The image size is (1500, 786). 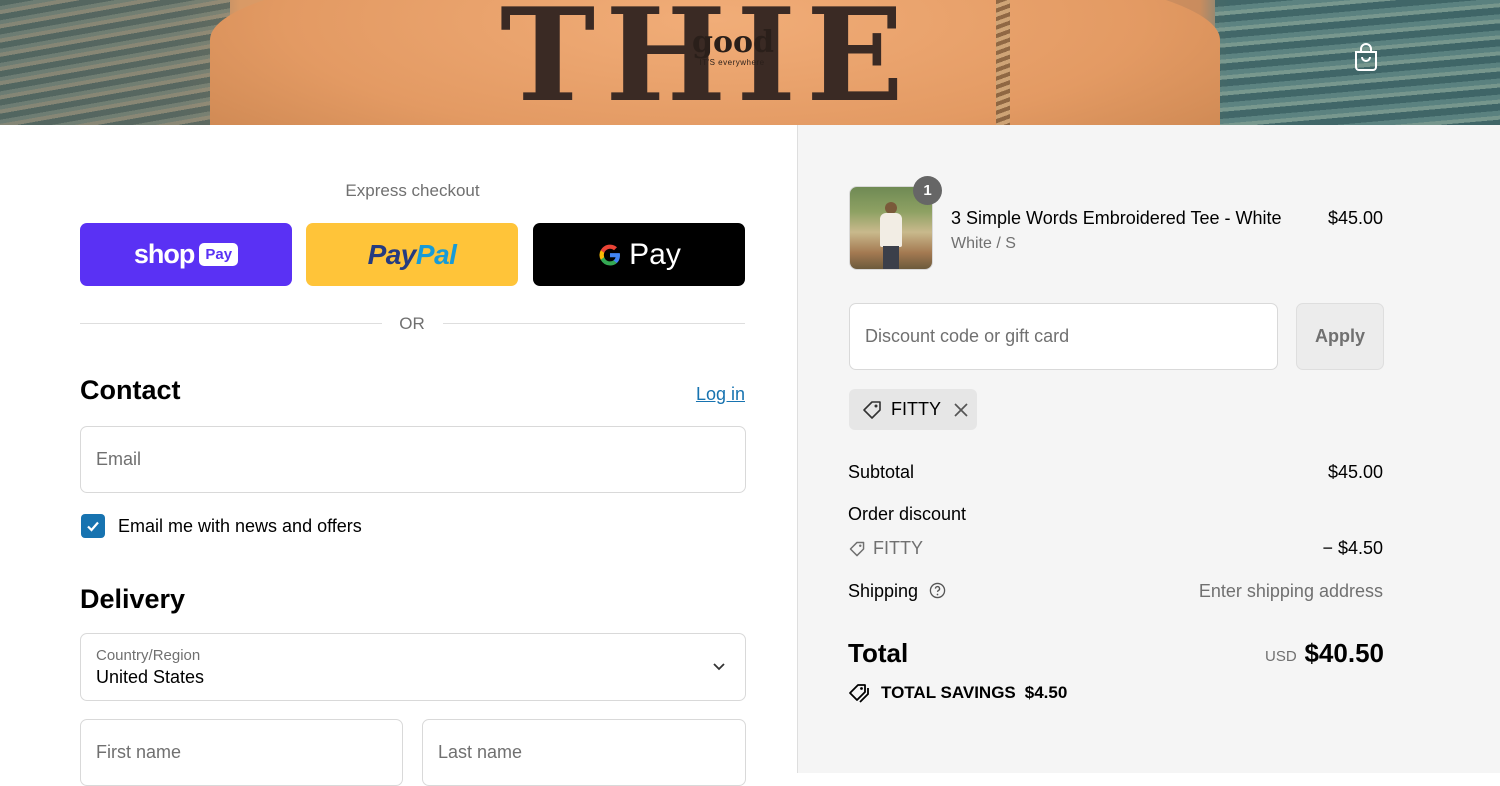 I want to click on paypal-button: PayPal, so click(x=412, y=254).